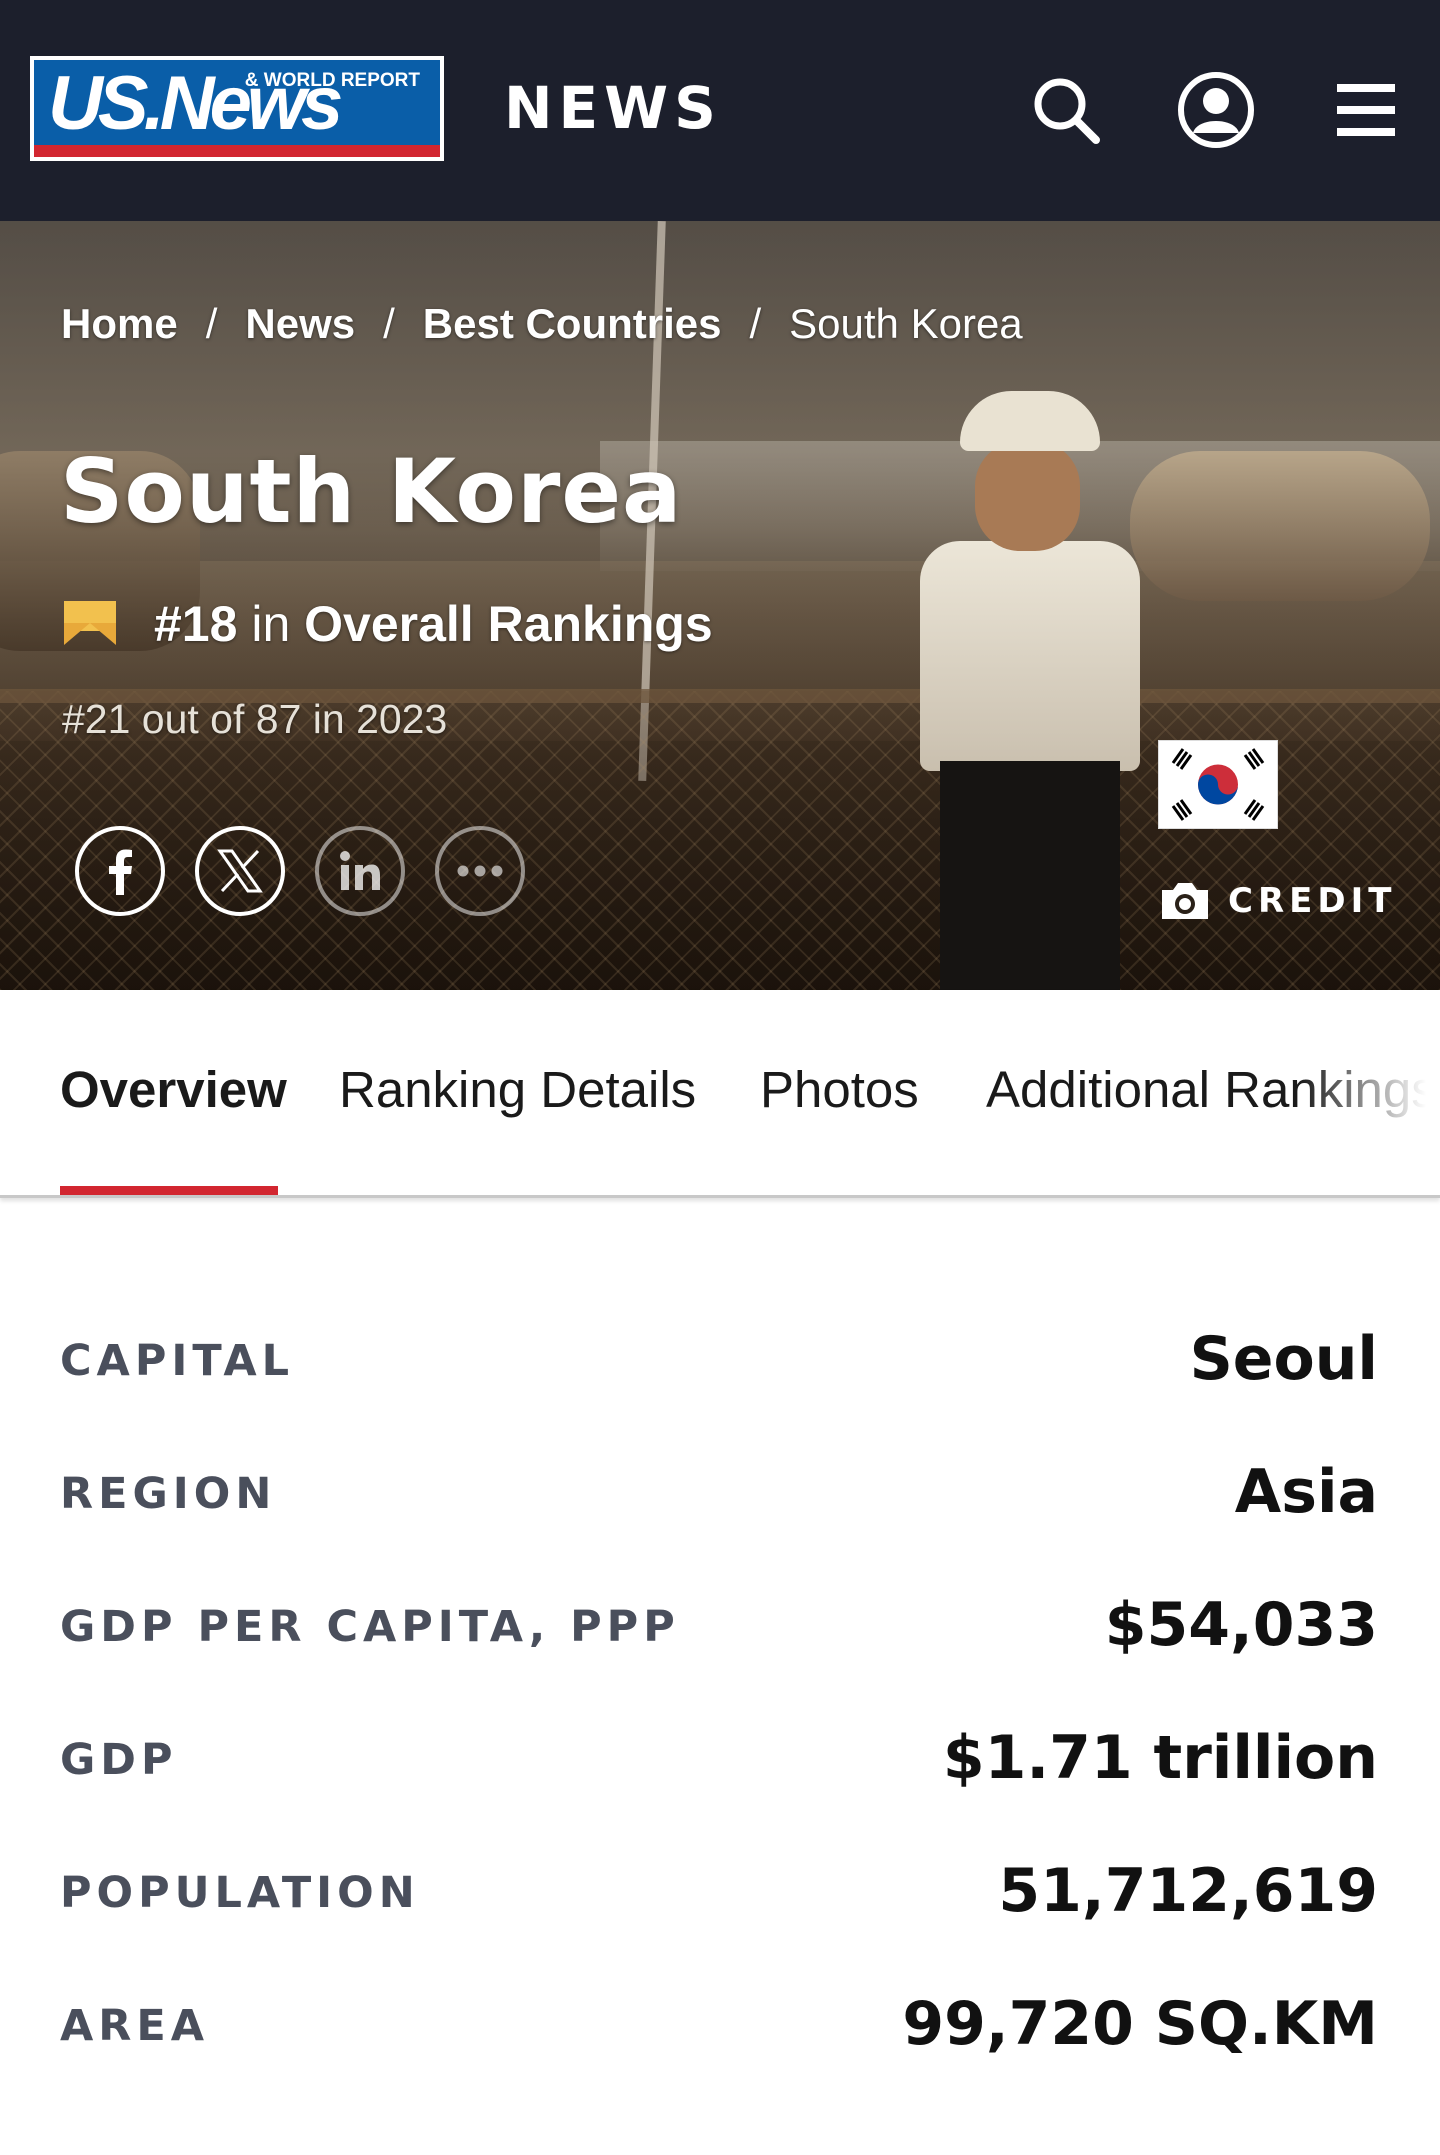  I want to click on active-tab-indicator, so click(169, 1190).